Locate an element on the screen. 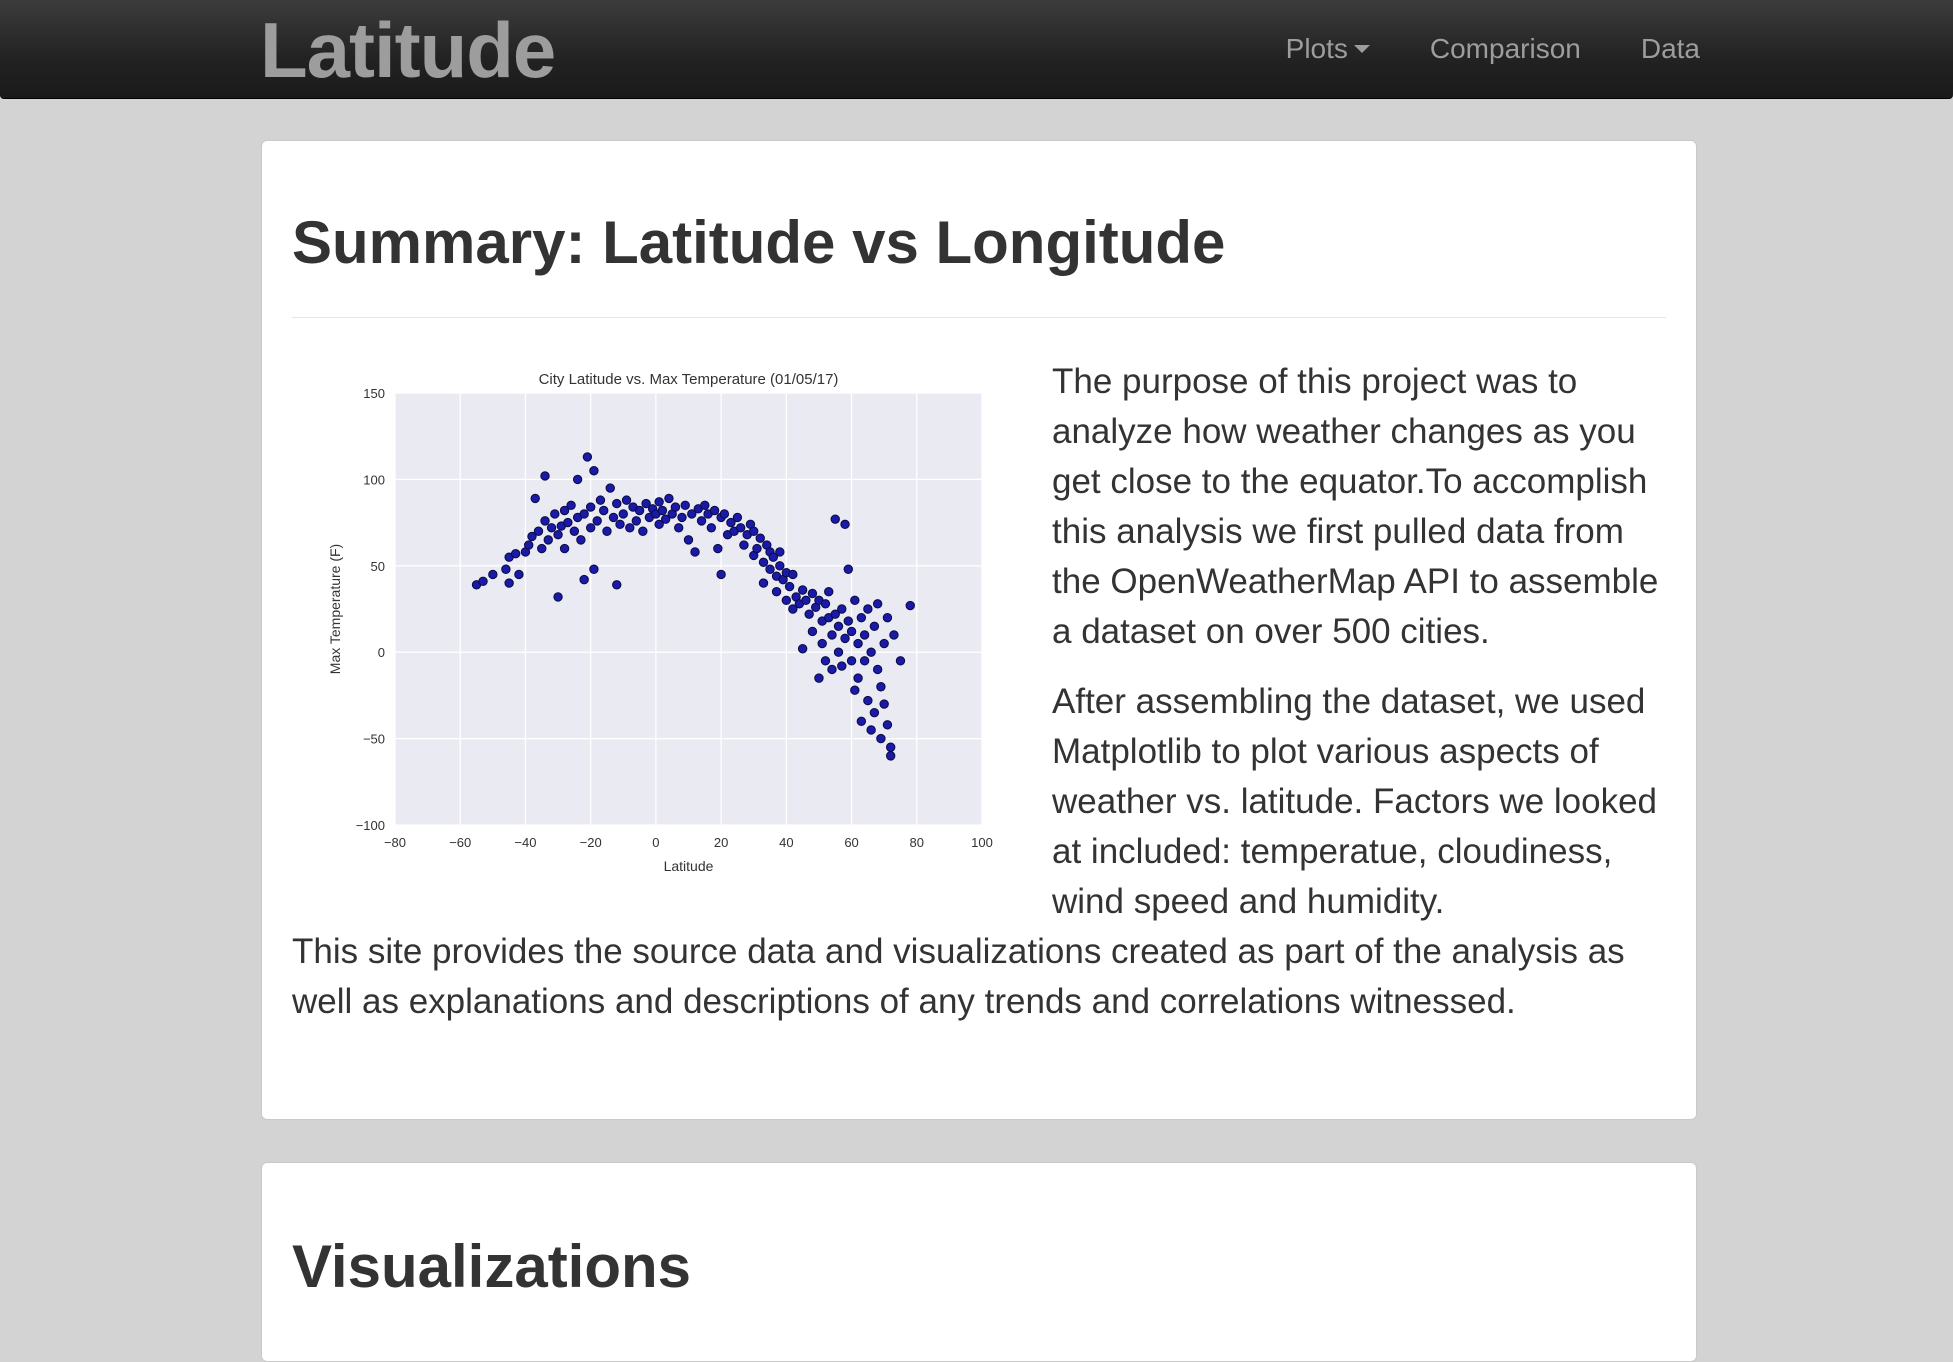 Image resolution: width=1953 pixels, height=1362 pixels. x-tick-label: 80 is located at coordinates (917, 842).